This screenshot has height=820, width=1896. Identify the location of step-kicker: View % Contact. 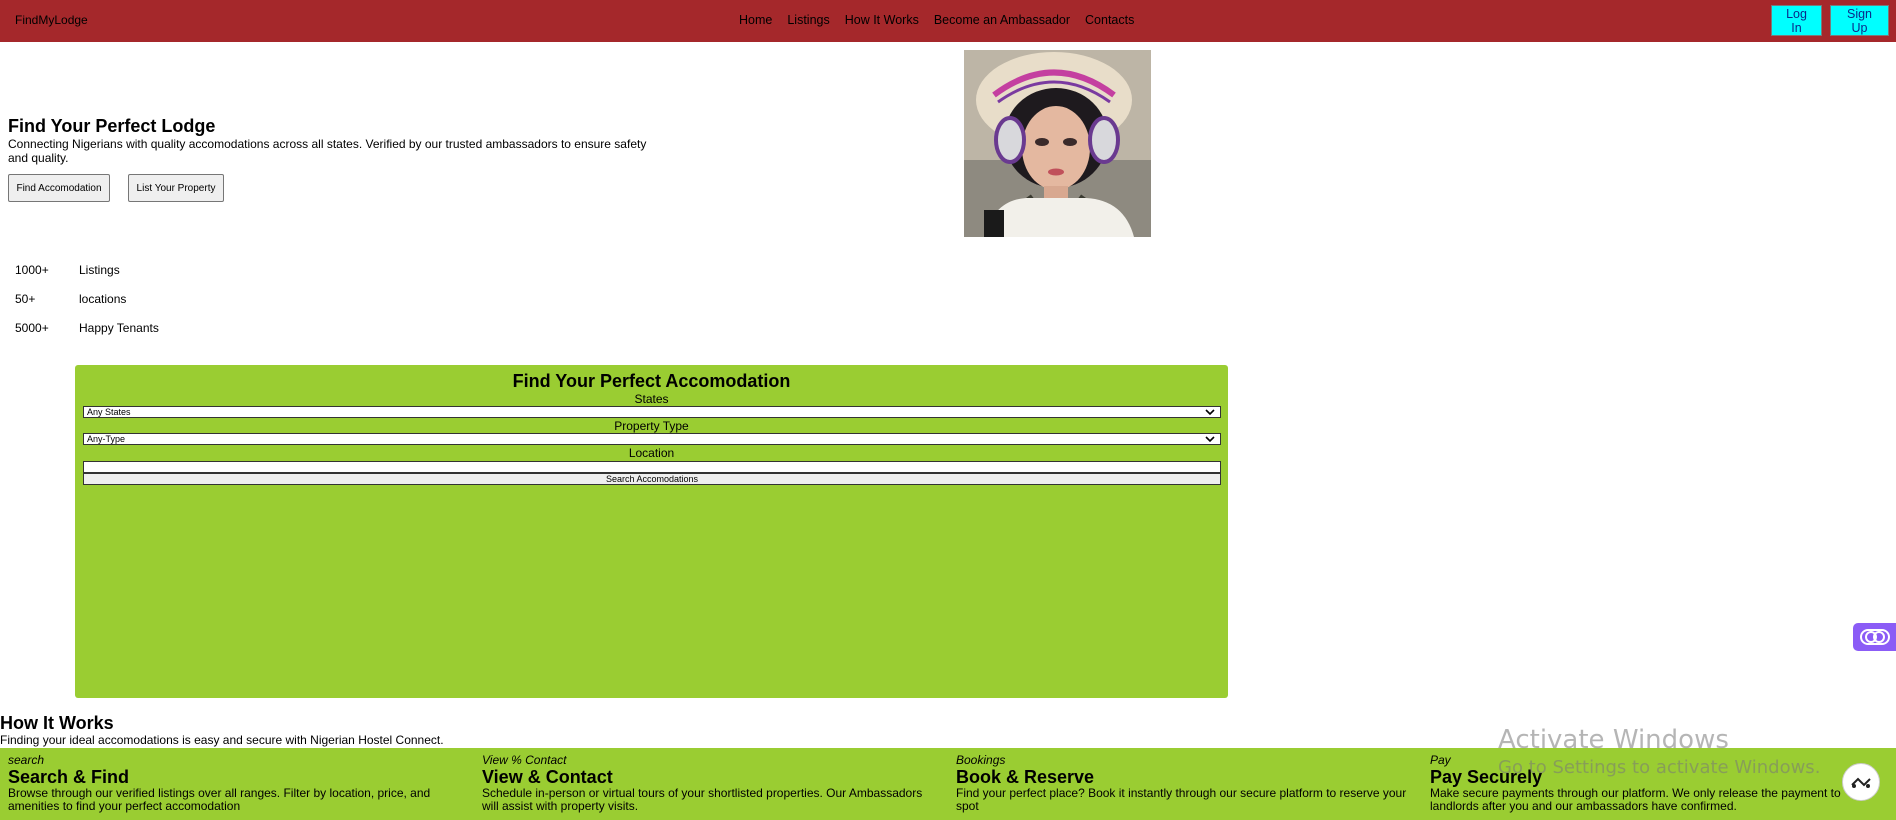
(524, 760).